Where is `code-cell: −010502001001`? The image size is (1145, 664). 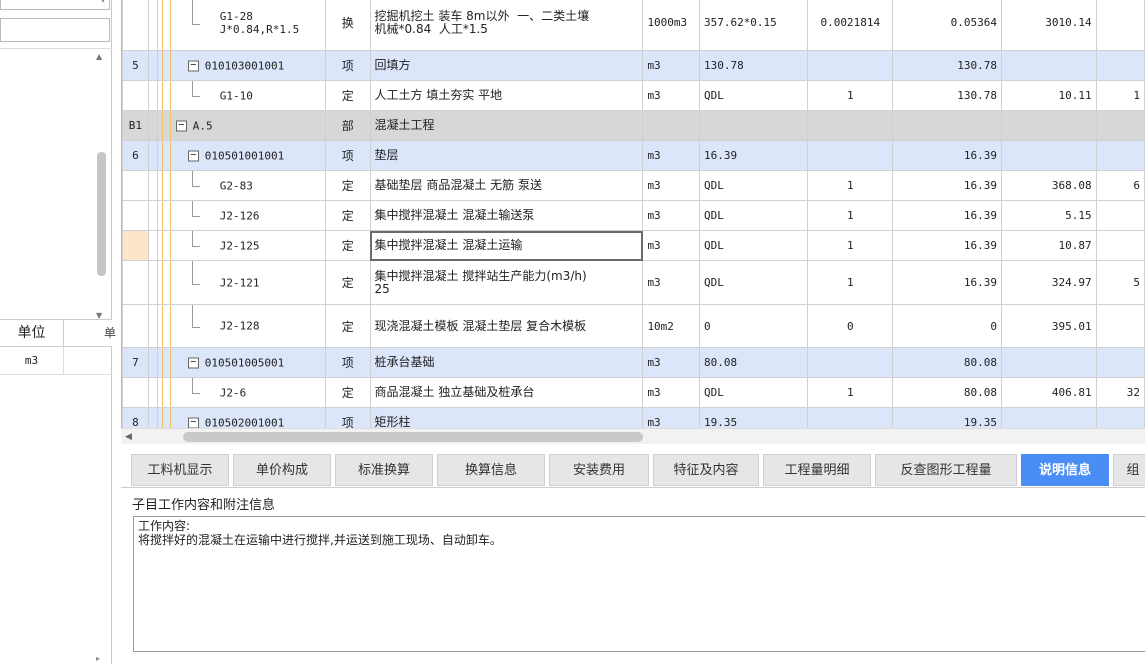 code-cell: −010502001001 is located at coordinates (241, 417).